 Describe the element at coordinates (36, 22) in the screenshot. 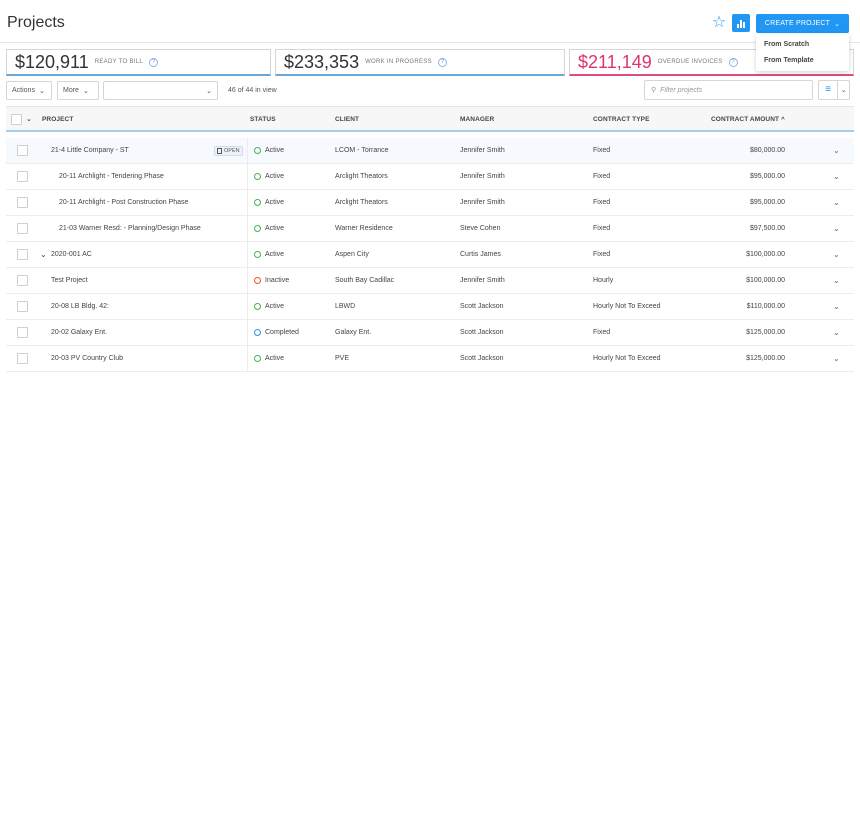

I see `page-title: Projects` at that location.